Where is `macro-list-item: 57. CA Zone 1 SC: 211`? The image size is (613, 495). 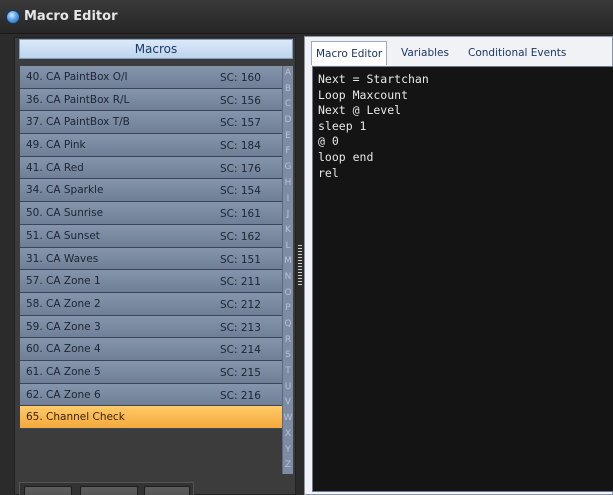 macro-list-item: 57. CA Zone 1 SC: 211 is located at coordinates (151, 281).